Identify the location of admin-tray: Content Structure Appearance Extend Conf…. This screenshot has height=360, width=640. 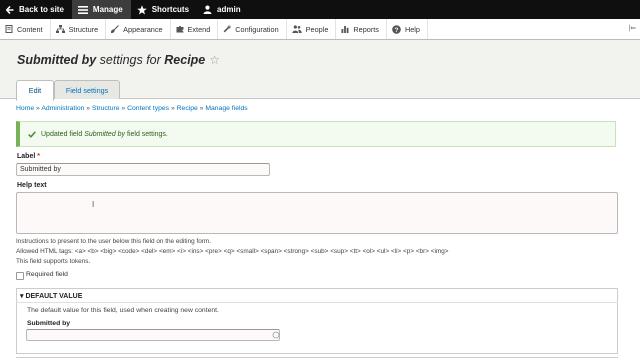
(320, 29).